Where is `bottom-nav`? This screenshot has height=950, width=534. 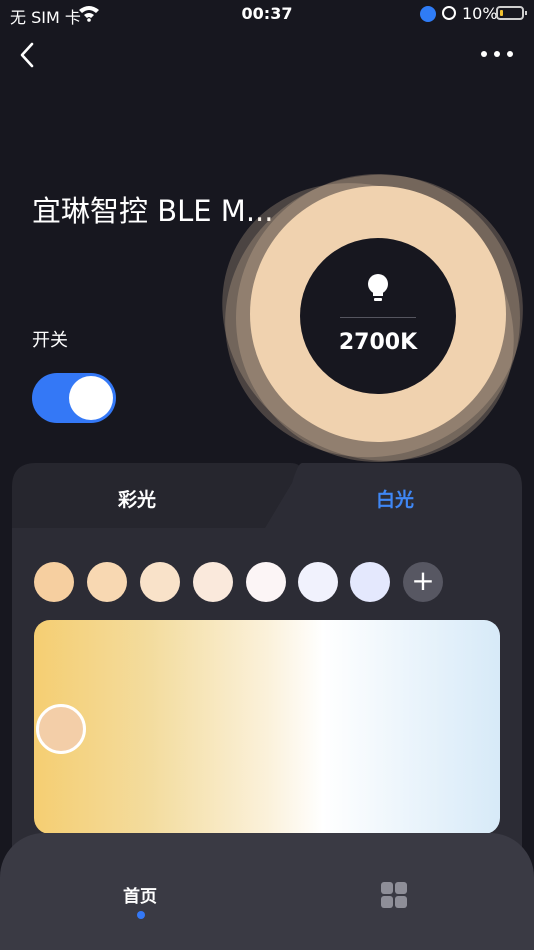
bottom-nav is located at coordinates (267, 891).